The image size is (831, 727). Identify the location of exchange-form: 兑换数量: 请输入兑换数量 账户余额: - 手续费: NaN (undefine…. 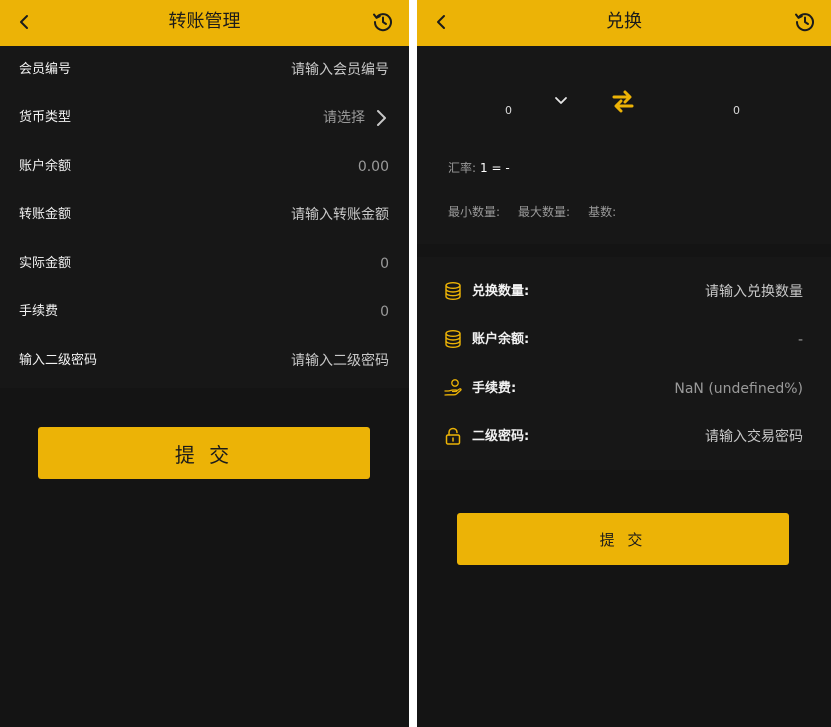
(624, 363).